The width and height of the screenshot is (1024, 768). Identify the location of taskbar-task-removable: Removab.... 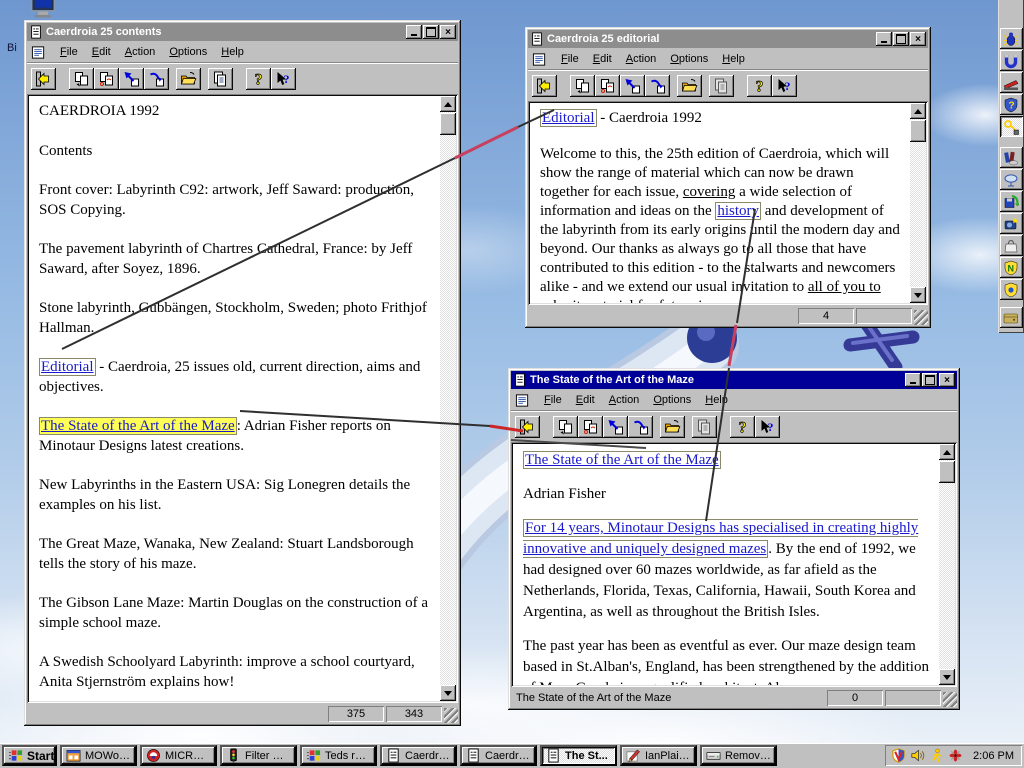
(738, 755).